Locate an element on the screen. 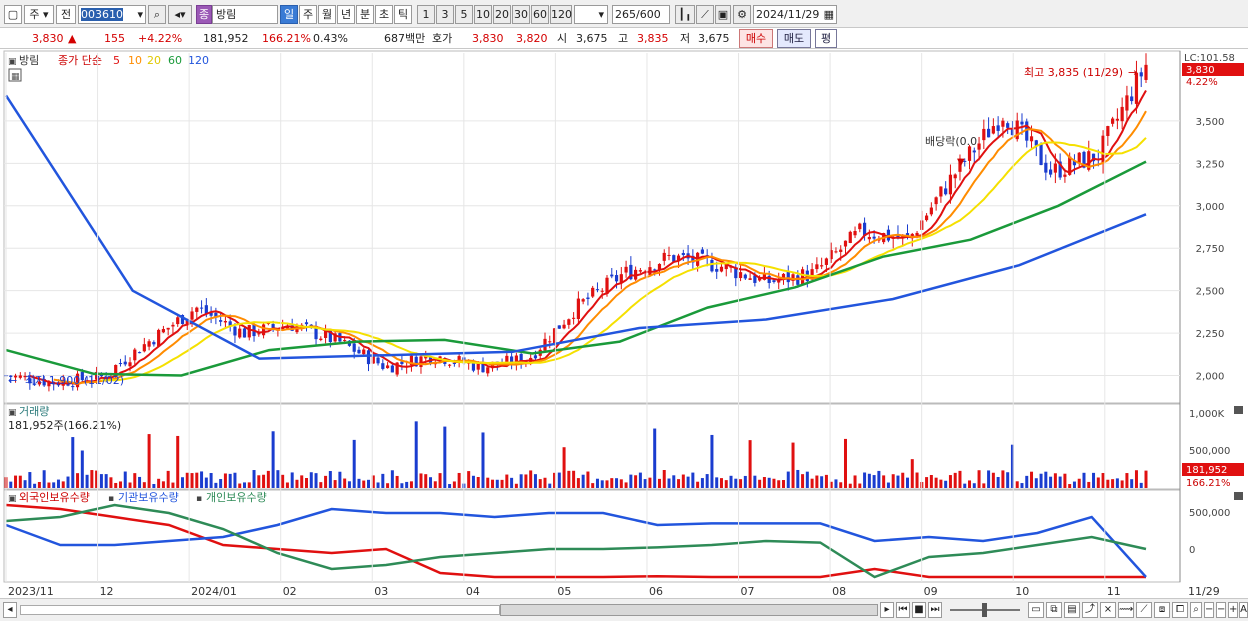 This screenshot has height=621, width=1248. low-price: 3,675 is located at coordinates (714, 38).